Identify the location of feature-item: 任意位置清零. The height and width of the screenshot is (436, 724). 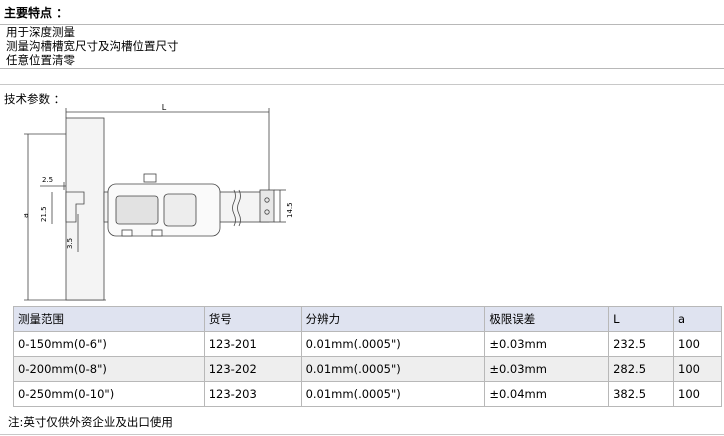
(40, 60).